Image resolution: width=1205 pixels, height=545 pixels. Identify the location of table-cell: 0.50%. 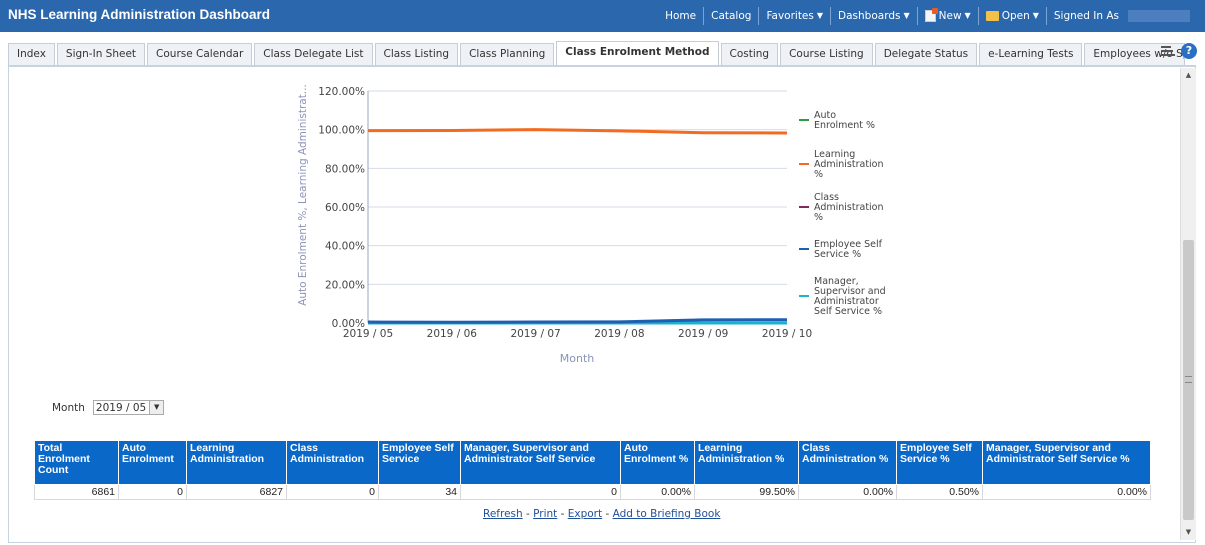
(939, 492).